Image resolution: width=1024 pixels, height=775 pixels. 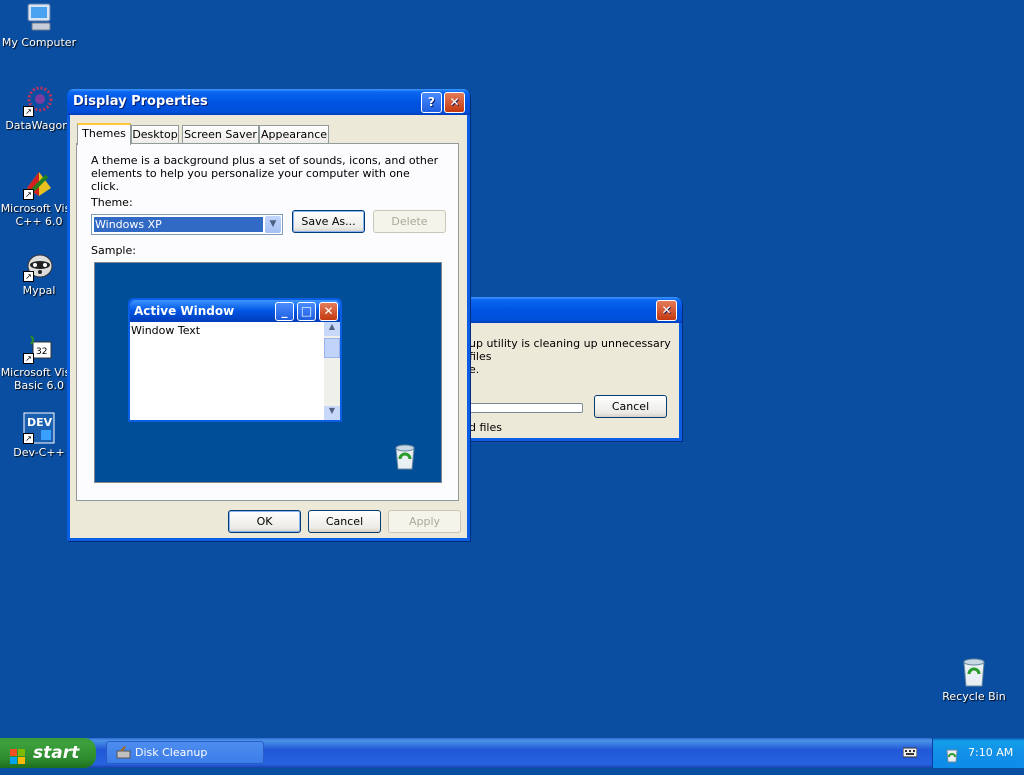 I want to click on start-label: start, so click(x=56, y=753).